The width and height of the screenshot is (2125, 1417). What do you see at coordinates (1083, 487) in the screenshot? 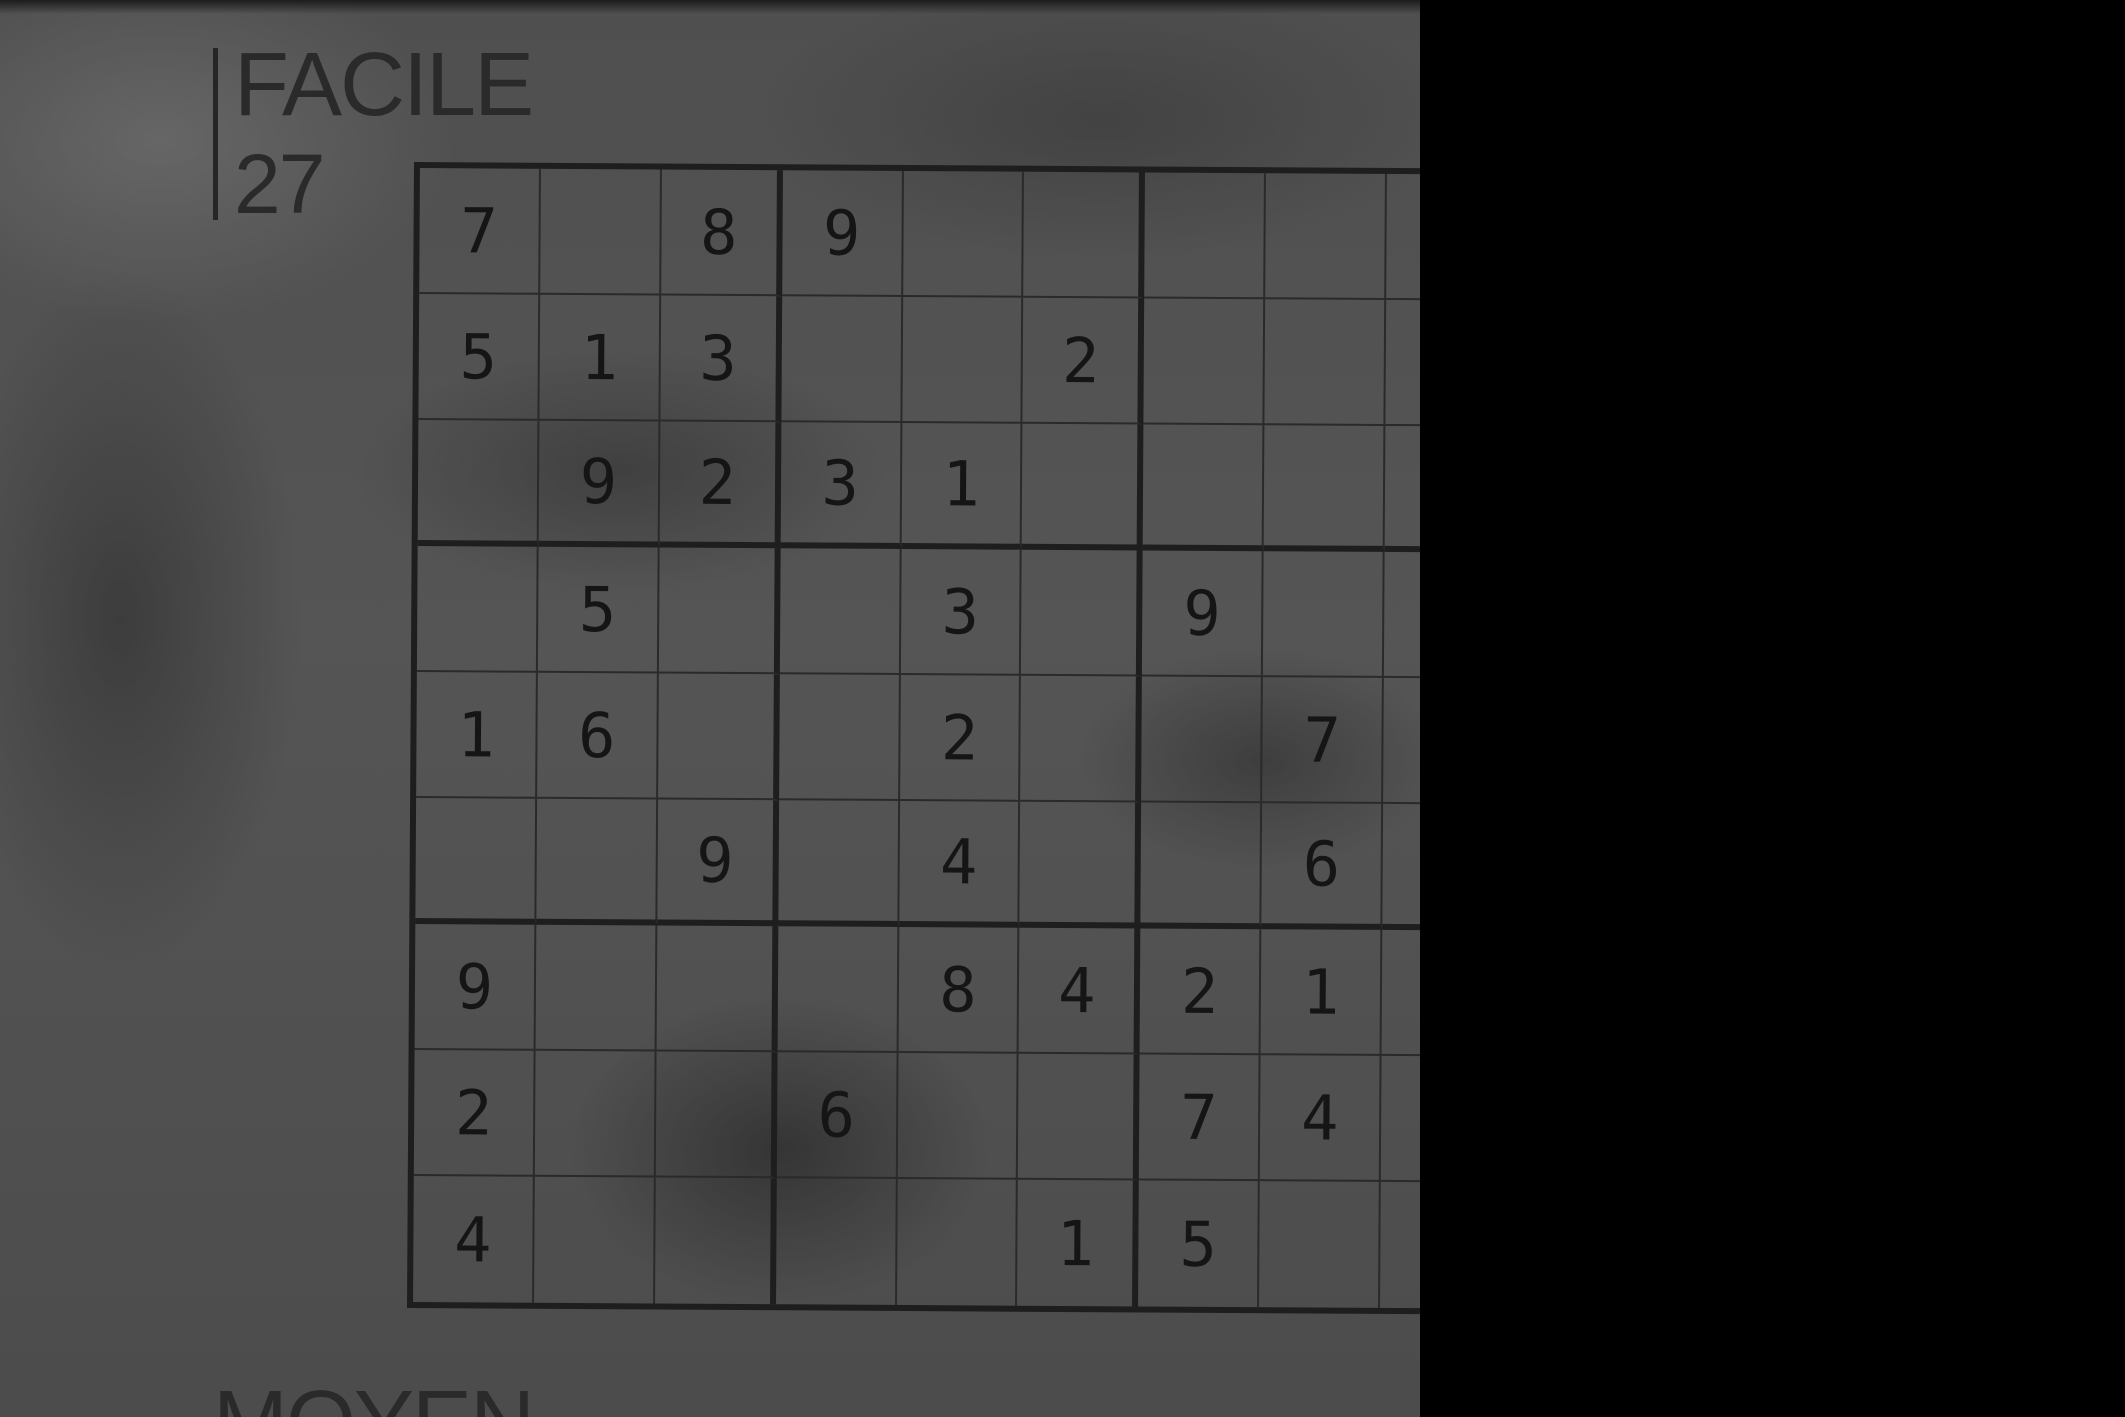
I see `sudoku-cell-r3c6` at bounding box center [1083, 487].